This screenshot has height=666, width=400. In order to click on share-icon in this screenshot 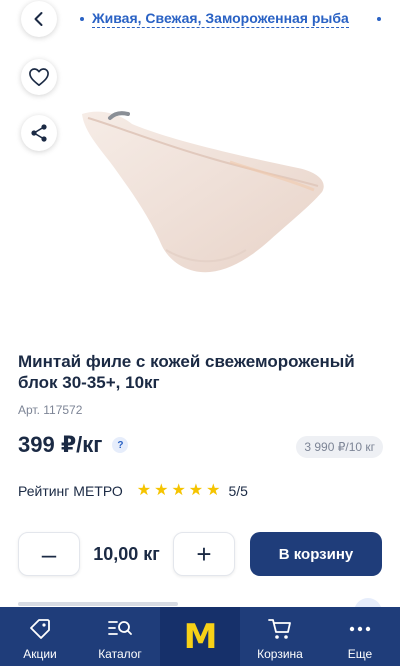, I will do `click(39, 133)`.